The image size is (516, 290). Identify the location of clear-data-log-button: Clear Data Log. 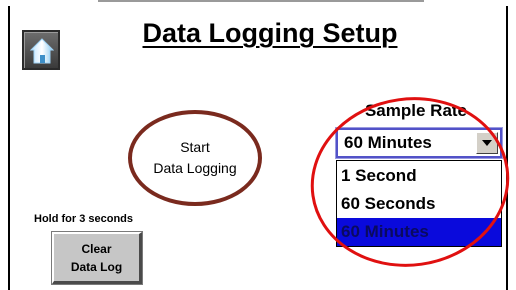
(97, 258).